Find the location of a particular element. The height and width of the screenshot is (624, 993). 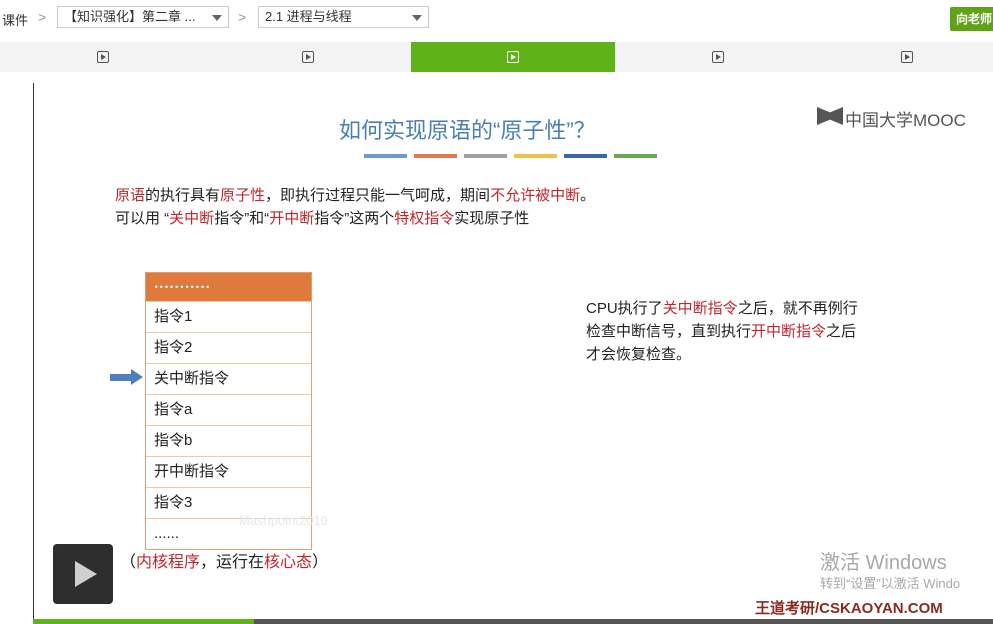

text-run: 指令”和“ is located at coordinates (242, 218).